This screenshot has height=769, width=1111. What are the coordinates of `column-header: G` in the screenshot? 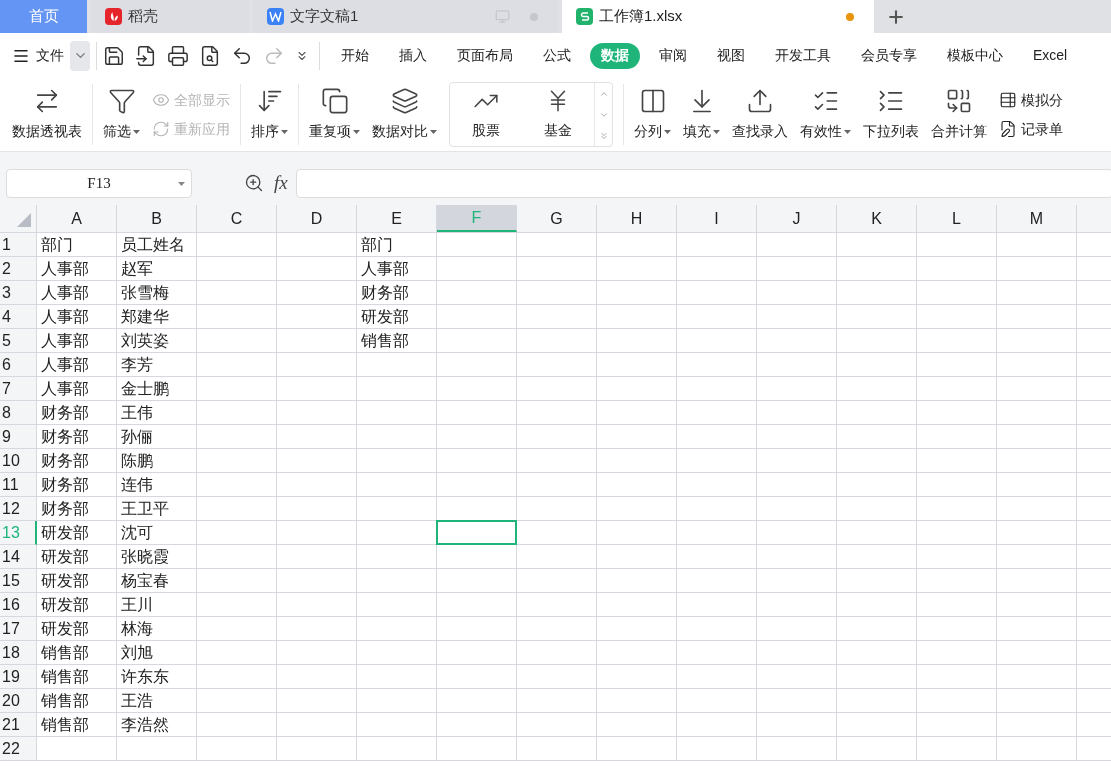 It's located at (557, 218).